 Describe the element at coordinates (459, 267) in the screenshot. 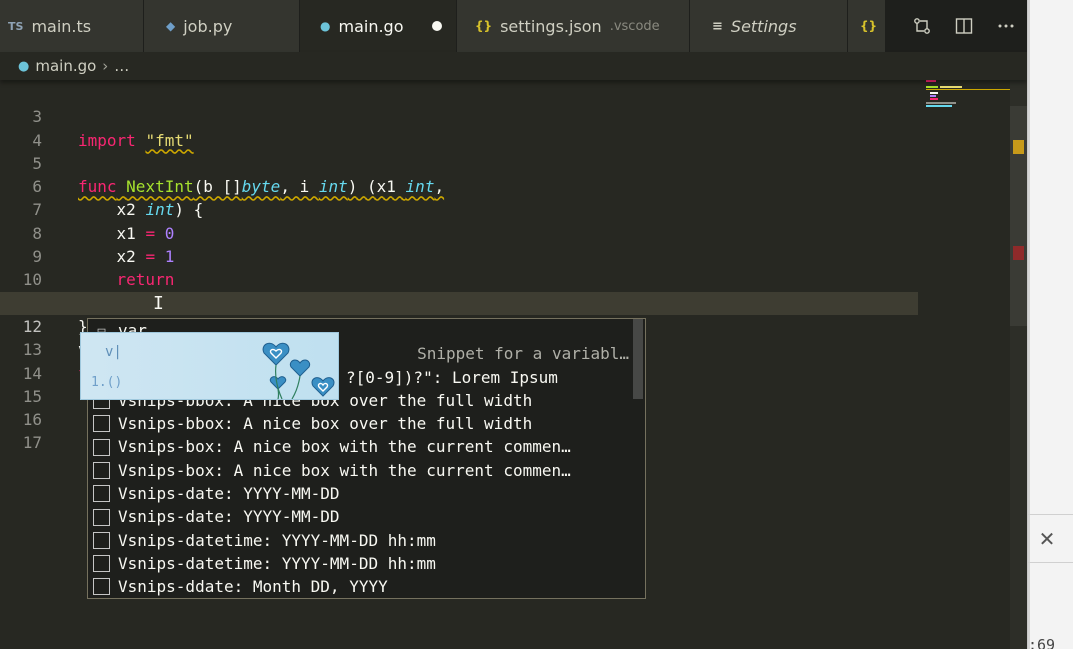

I see `code-line: 10` at that location.